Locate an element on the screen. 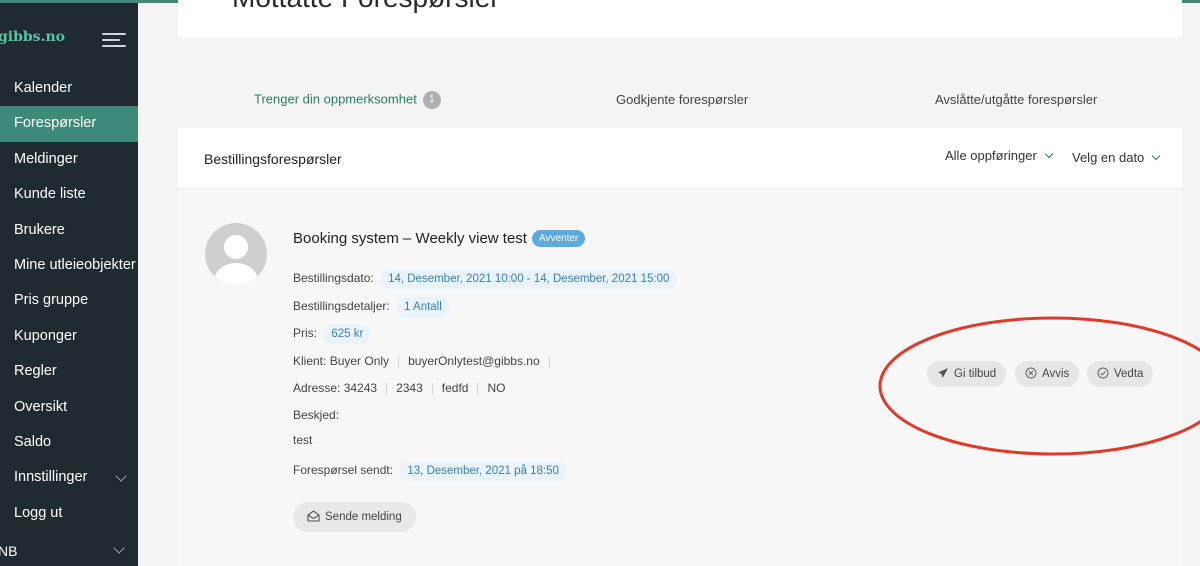 This screenshot has width=1200, height=566. sent-label: Forespørsel sendt: is located at coordinates (343, 470).